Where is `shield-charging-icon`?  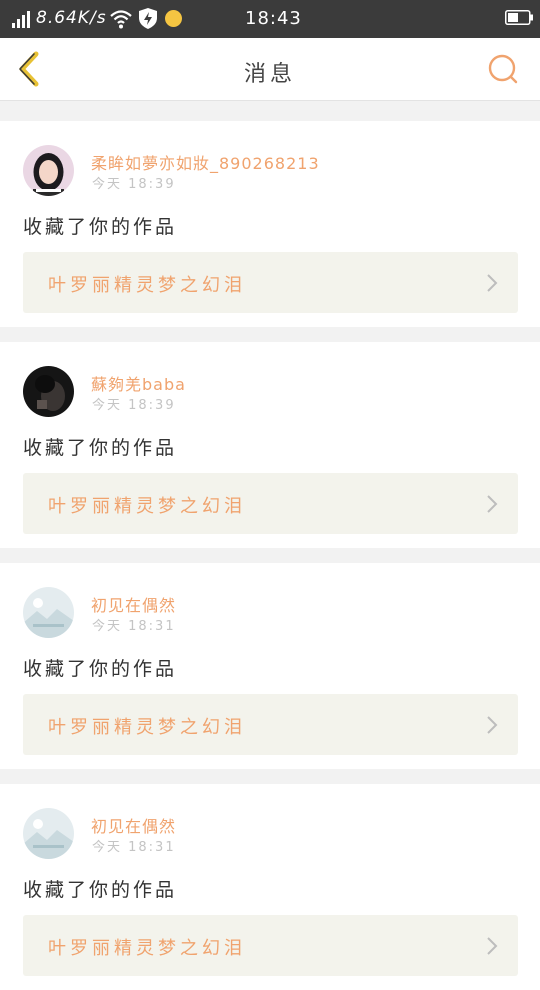 shield-charging-icon is located at coordinates (148, 18).